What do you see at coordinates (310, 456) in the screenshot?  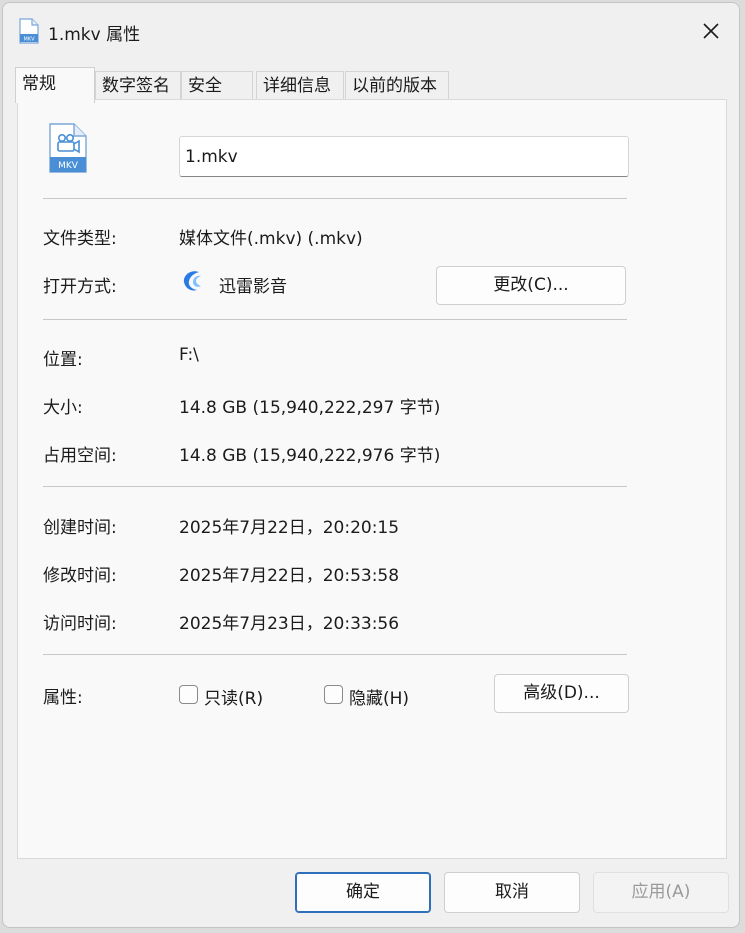 I see `size-on-disk-value: 14.8 GB (15,940,222,976 字节)` at bounding box center [310, 456].